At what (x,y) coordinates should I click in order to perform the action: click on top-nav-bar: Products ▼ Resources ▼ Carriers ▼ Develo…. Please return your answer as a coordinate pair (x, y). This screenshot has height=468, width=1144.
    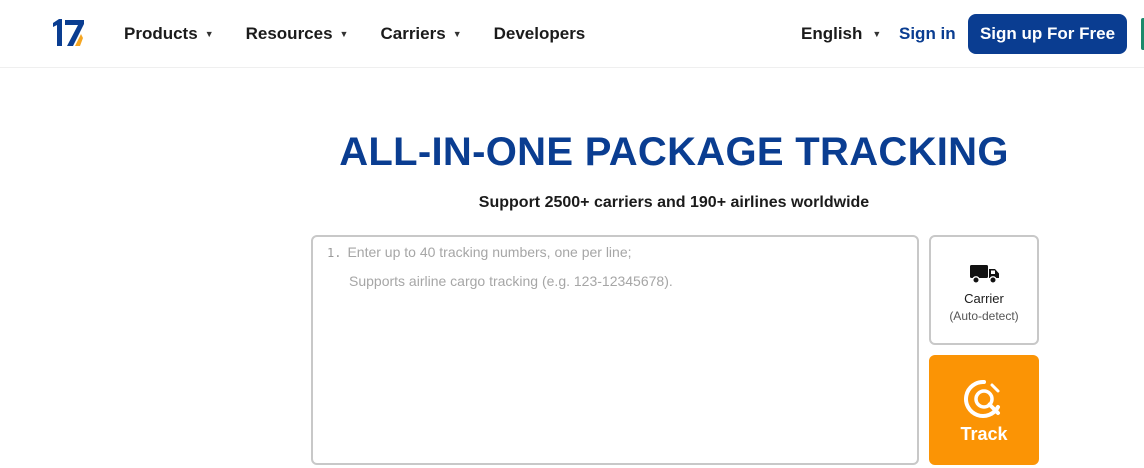
    Looking at the image, I should click on (572, 34).